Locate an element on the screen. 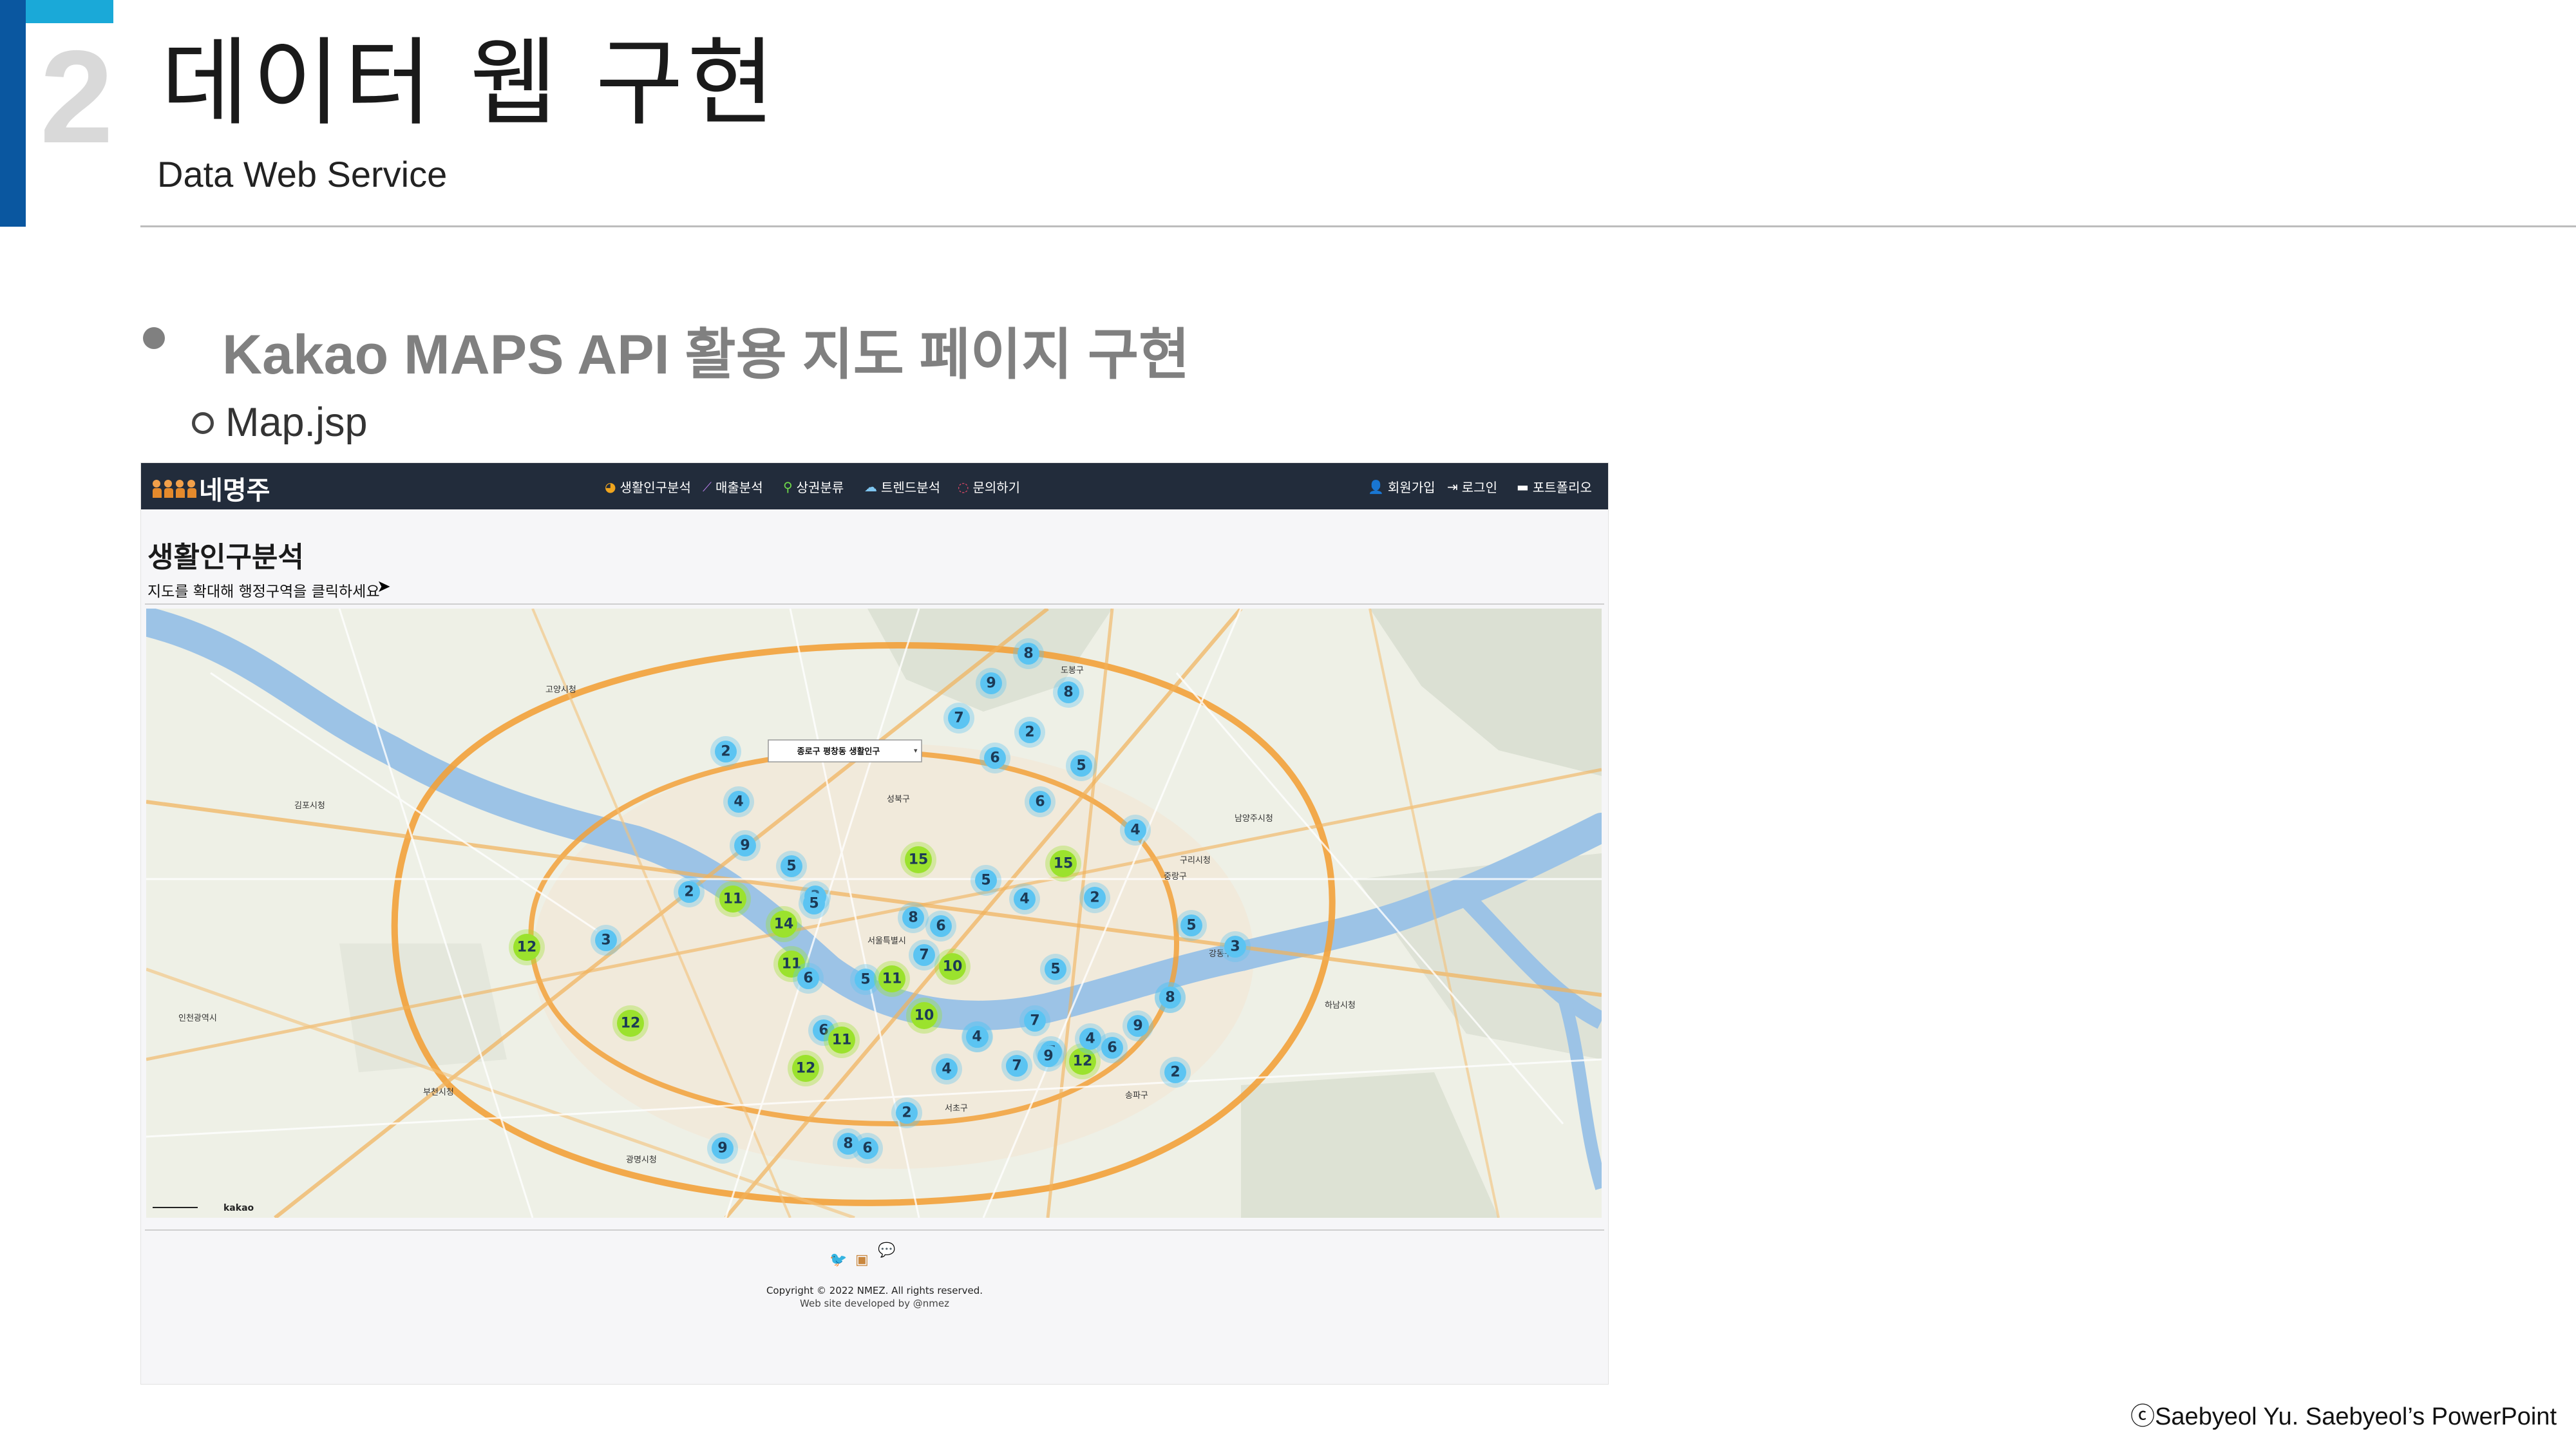 The width and height of the screenshot is (2576, 1449). page-title: 생활인구분석 is located at coordinates (225, 557).